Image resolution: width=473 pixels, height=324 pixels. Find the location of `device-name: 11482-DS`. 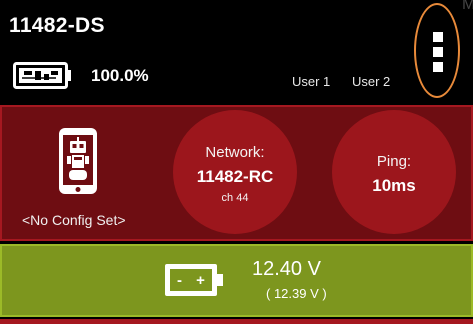

device-name: 11482-DS is located at coordinates (57, 25).